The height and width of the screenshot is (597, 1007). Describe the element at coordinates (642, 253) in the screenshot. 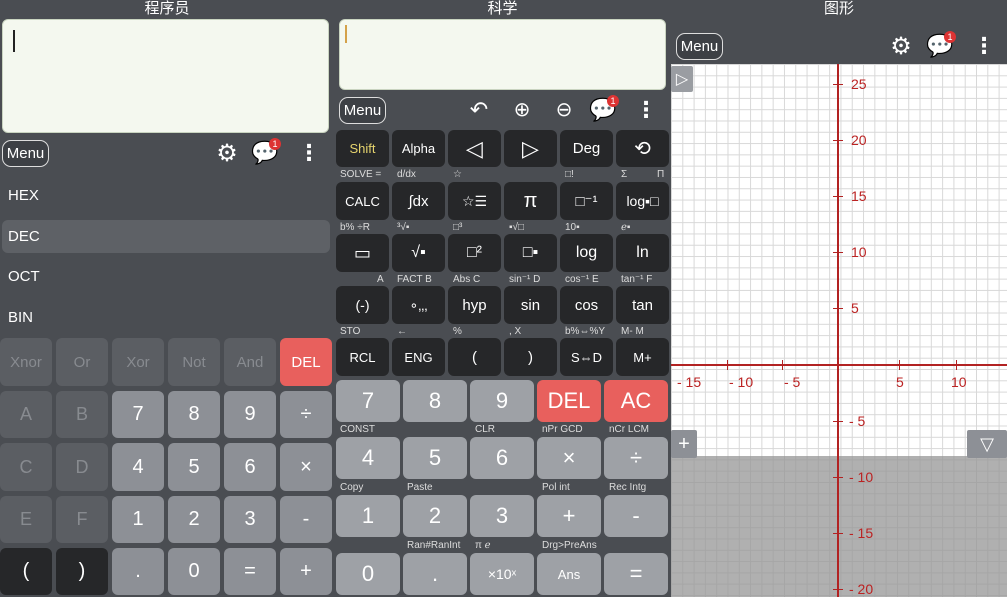

I see `ln-button: ln` at that location.